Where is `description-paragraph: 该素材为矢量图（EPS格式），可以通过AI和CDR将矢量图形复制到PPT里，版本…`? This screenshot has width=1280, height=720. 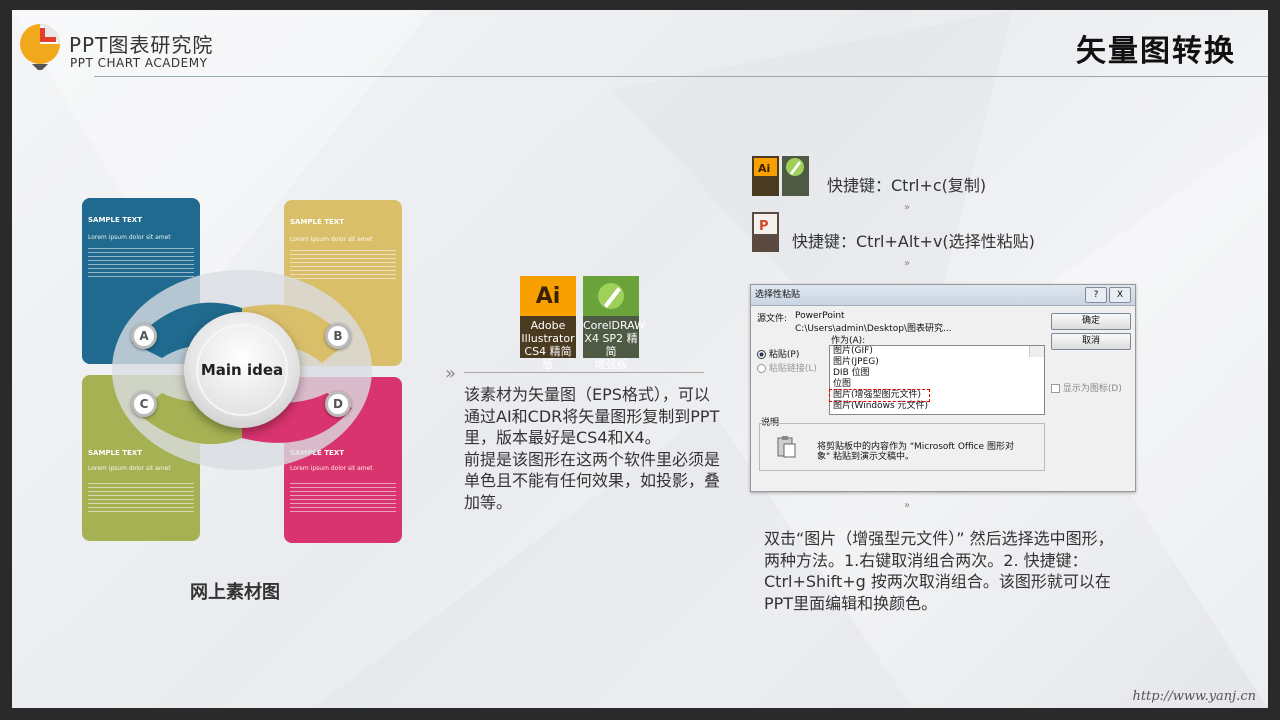 description-paragraph: 该素材为矢量图（EPS格式），可以通过AI和CDR将矢量图形复制到PPT里，版本… is located at coordinates (592, 416).